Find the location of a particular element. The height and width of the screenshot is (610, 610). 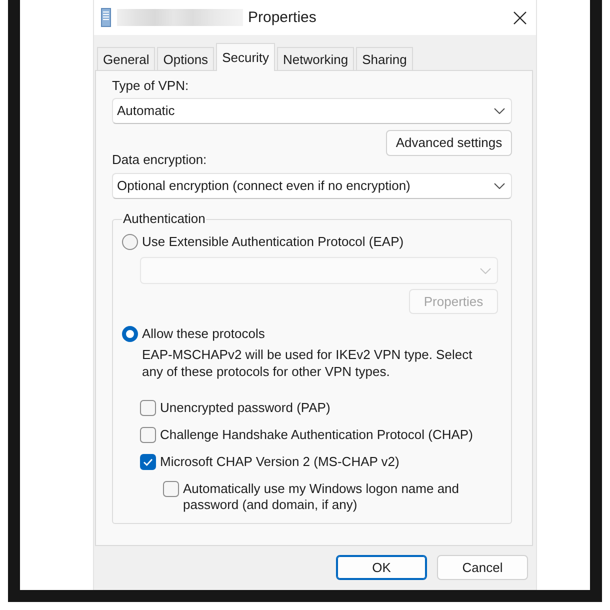

dropdown-field: Automatic is located at coordinates (312, 111).